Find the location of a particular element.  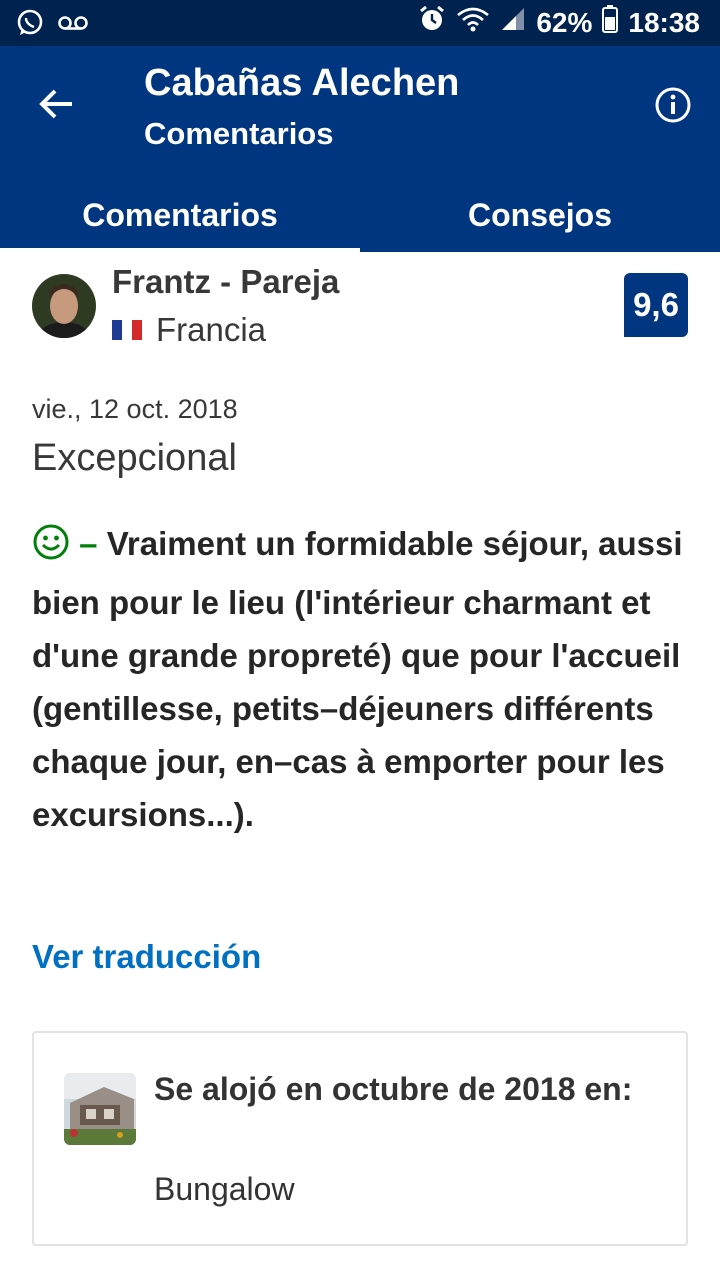

info-button is located at coordinates (673, 105).